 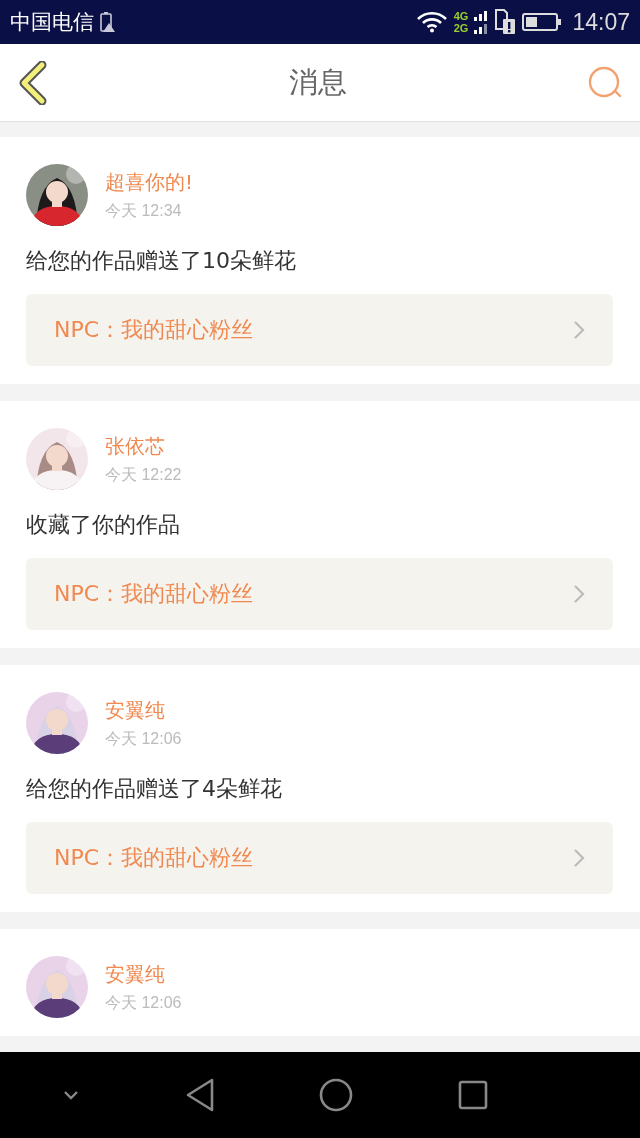 What do you see at coordinates (161, 261) in the screenshot?
I see `message-text: 给您的作品赠送了10朵鲜花` at bounding box center [161, 261].